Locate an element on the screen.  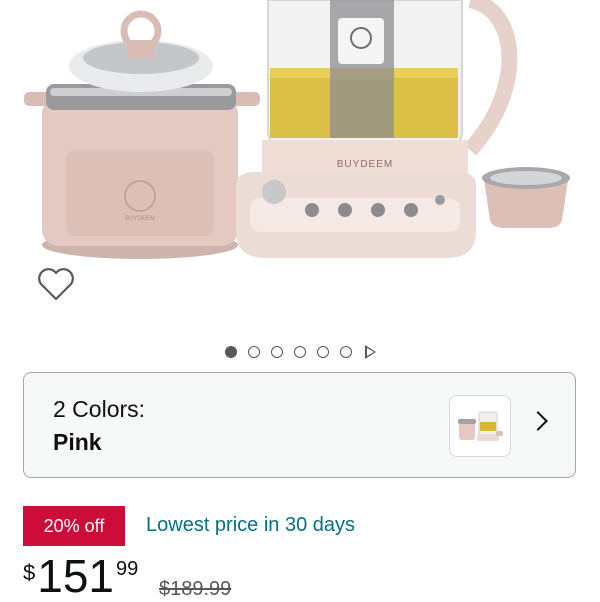
price-whole: 151 is located at coordinates (75, 576).